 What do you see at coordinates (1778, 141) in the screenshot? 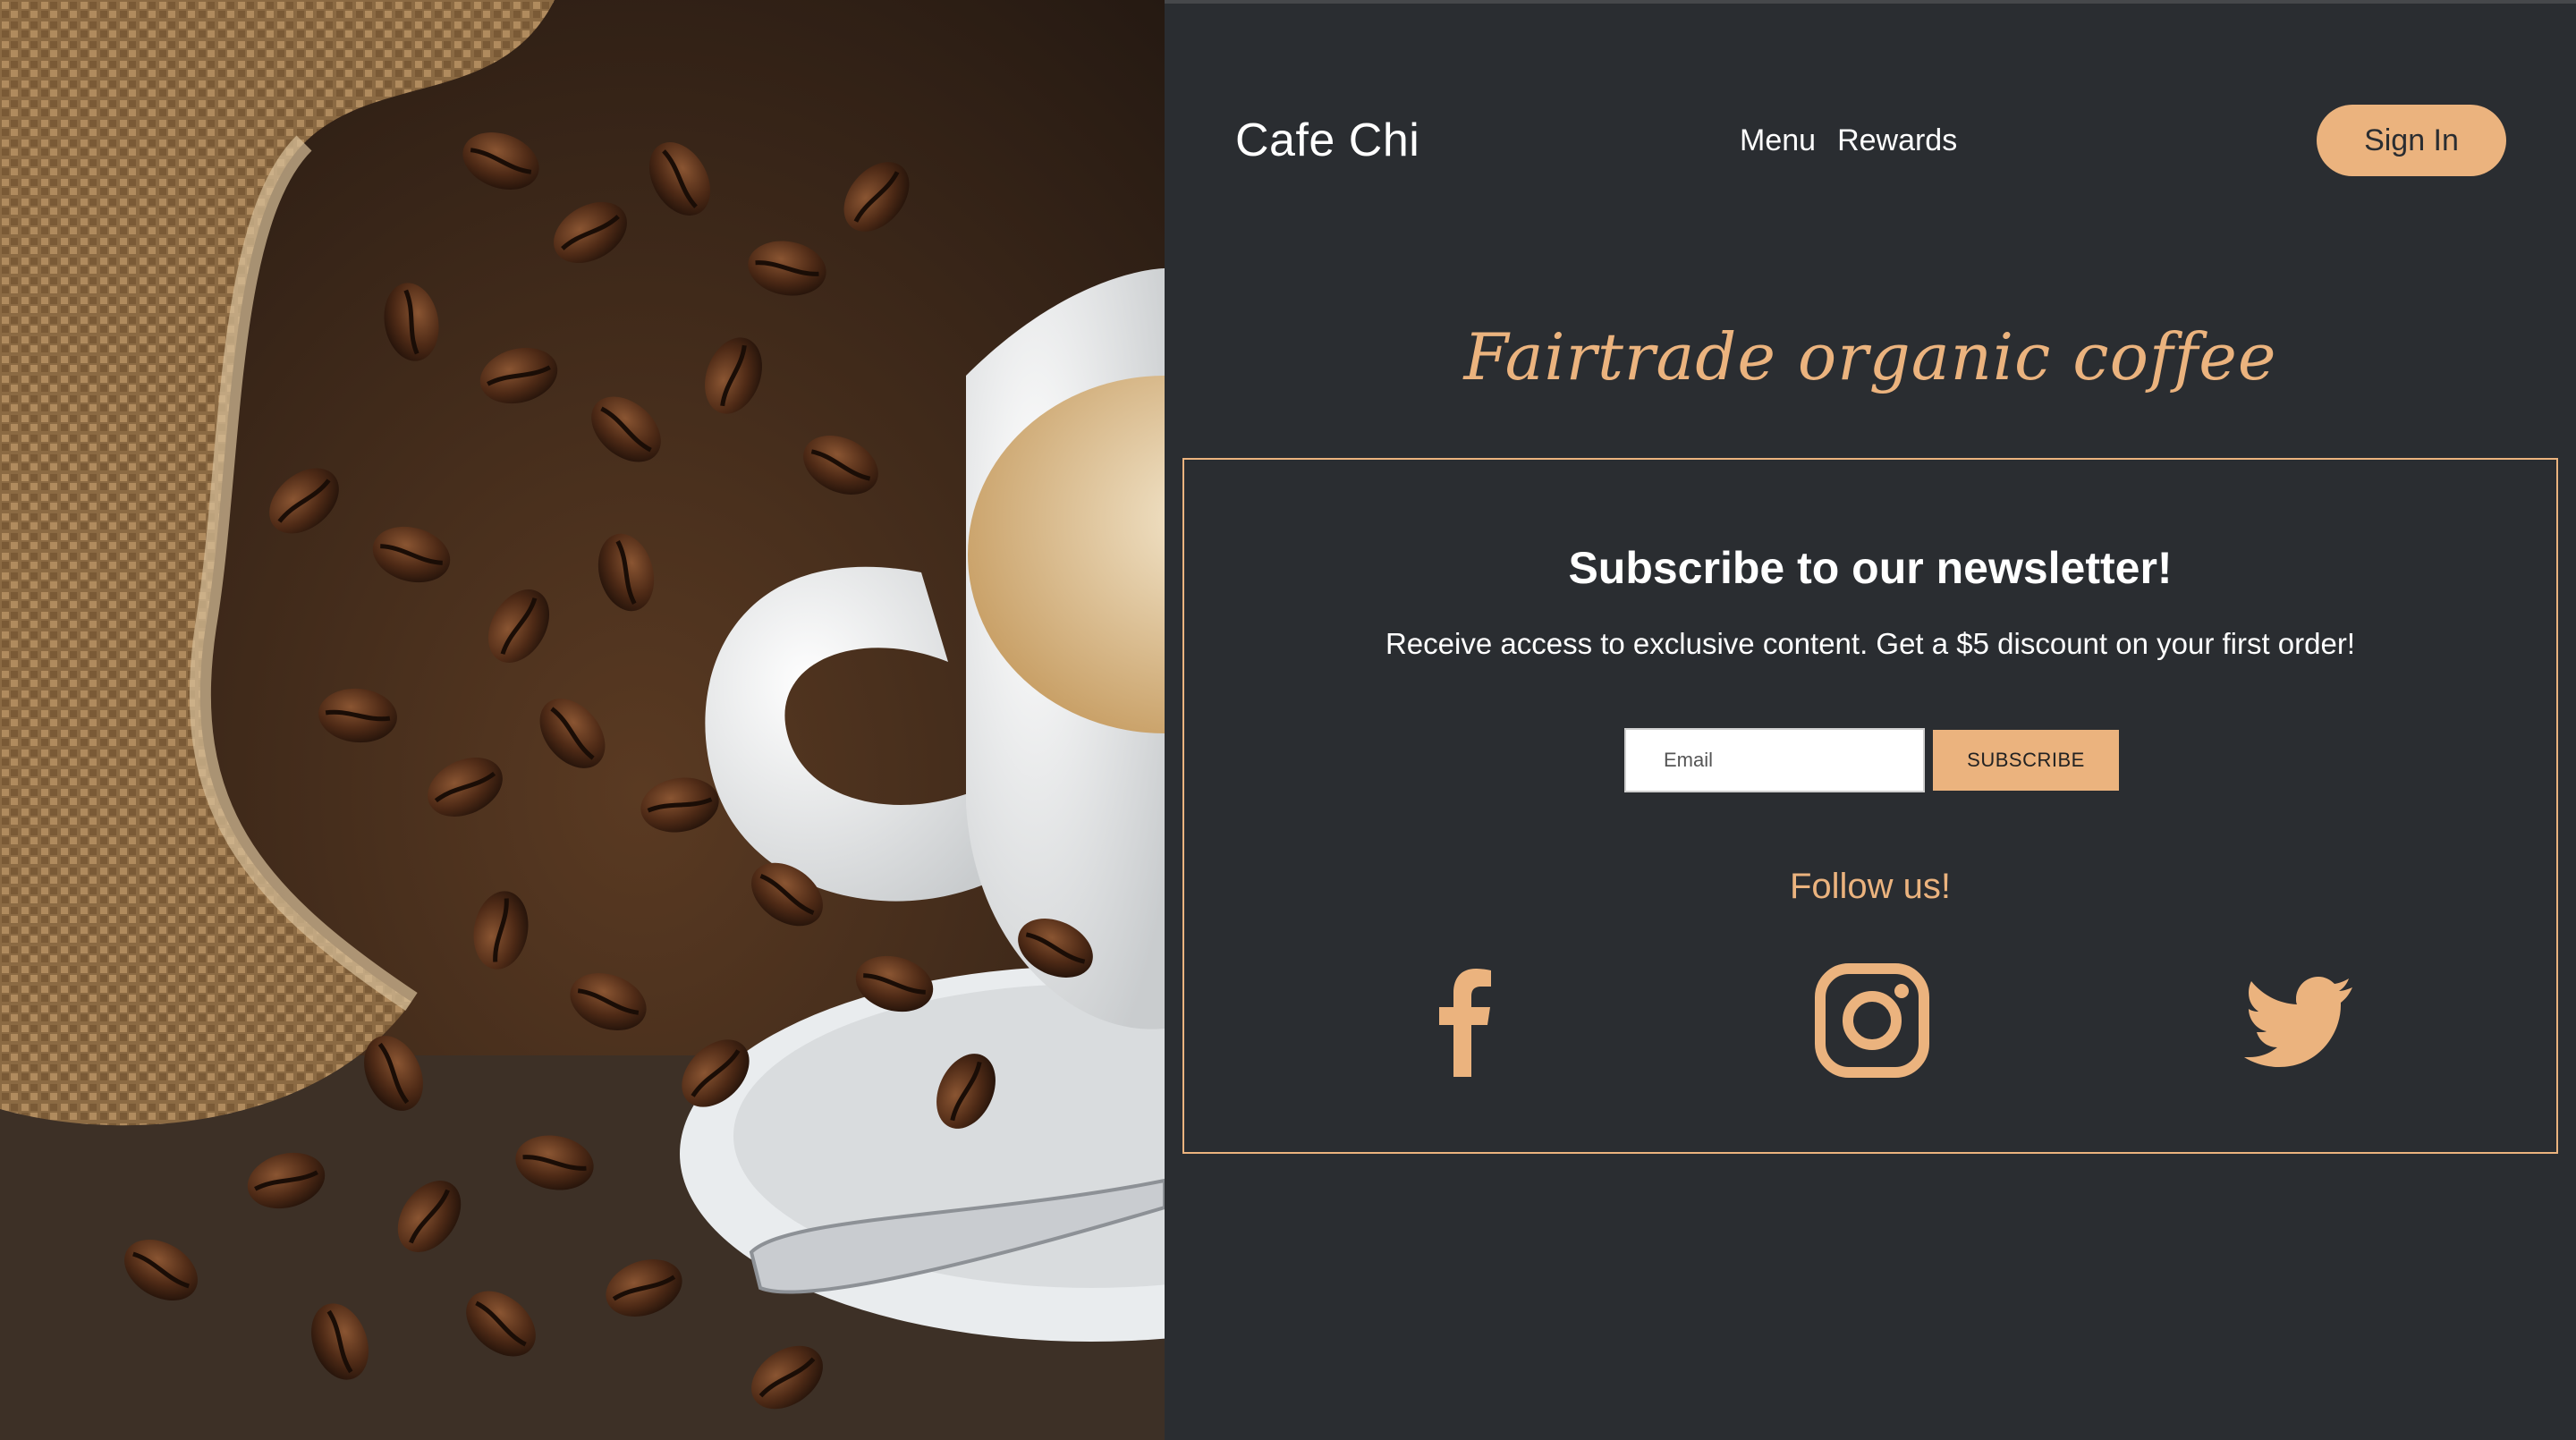
I see `nav-item-menu: Menu` at bounding box center [1778, 141].